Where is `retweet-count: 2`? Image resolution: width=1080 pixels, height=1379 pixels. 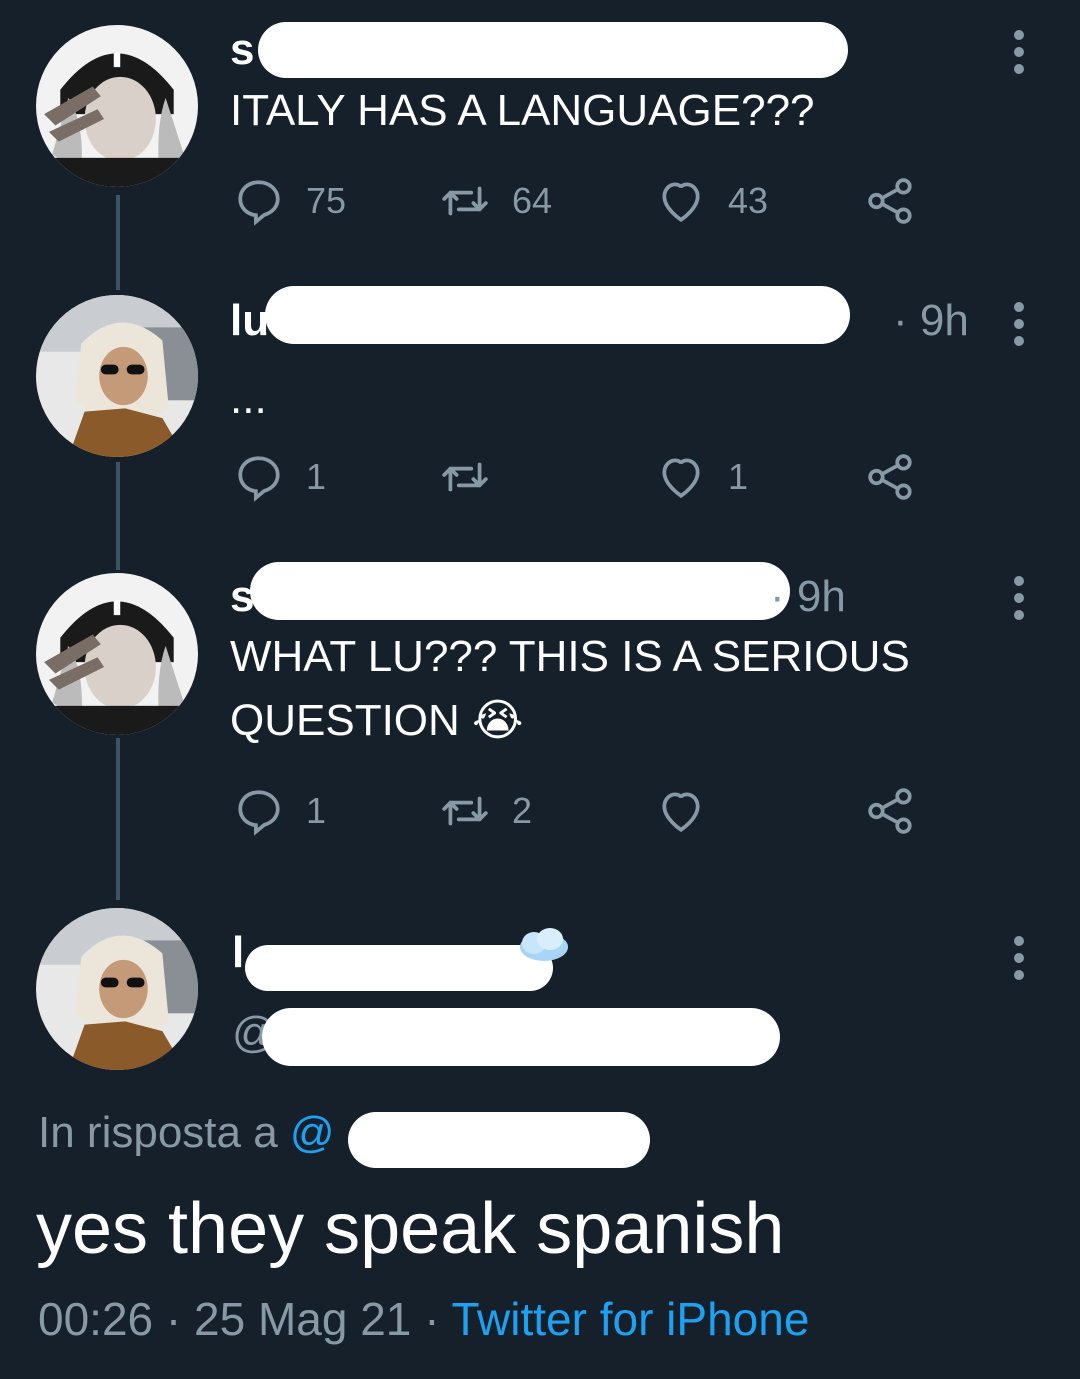 retweet-count: 2 is located at coordinates (522, 810).